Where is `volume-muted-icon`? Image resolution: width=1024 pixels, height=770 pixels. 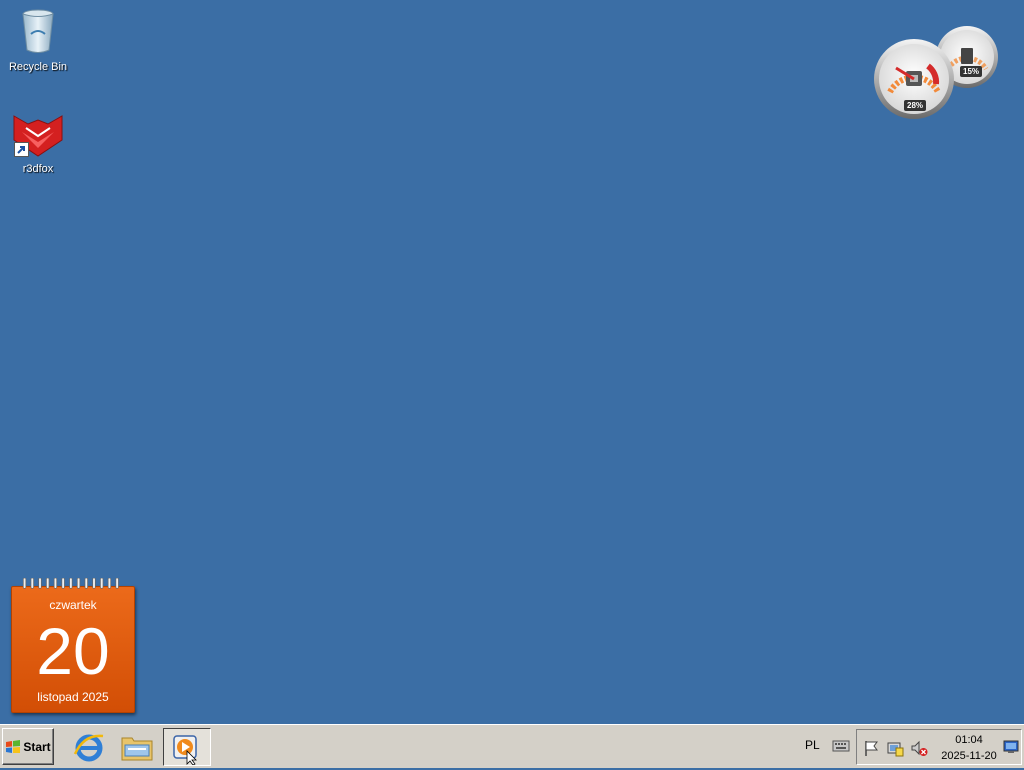 volume-muted-icon is located at coordinates (919, 748).